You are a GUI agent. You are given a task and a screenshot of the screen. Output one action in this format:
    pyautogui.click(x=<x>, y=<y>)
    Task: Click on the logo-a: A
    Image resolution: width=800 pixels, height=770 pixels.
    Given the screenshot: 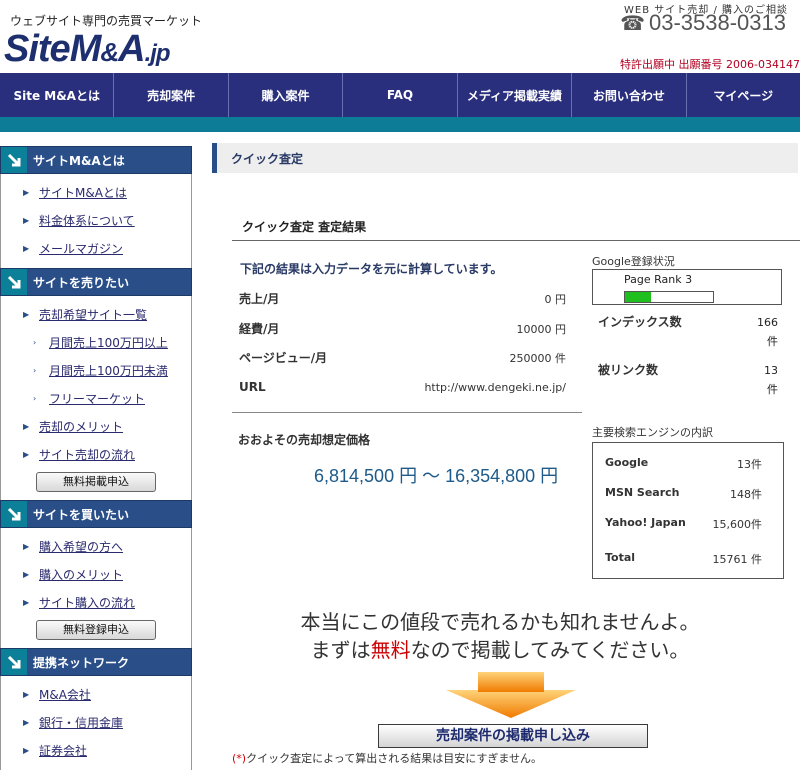 What is the action you would take?
    pyautogui.click(x=131, y=49)
    